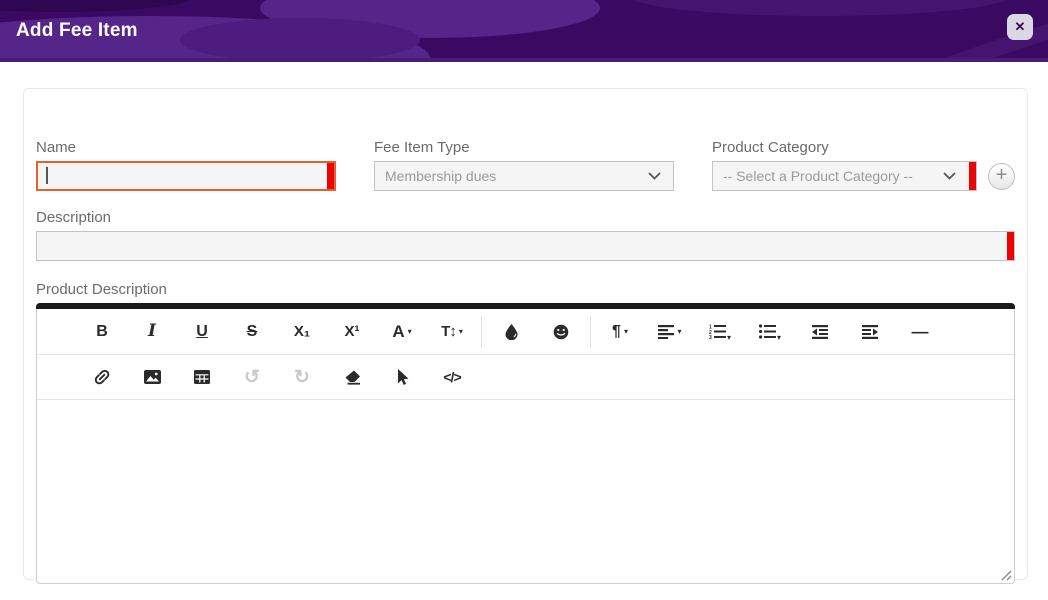 This screenshot has width=1048, height=600. What do you see at coordinates (56, 147) in the screenshot?
I see `name-label: Name` at bounding box center [56, 147].